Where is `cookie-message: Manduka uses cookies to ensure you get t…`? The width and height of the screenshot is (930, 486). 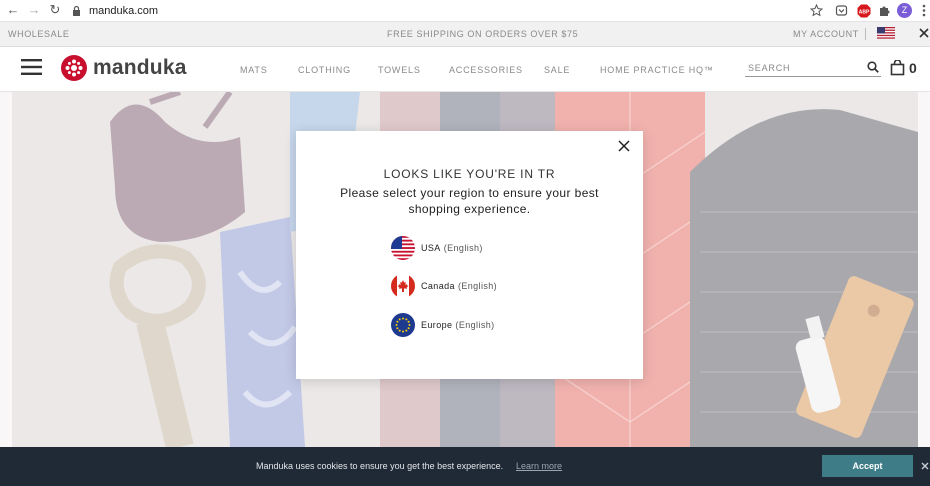
cookie-message: Manduka uses cookies to ensure you get t… is located at coordinates (380, 466).